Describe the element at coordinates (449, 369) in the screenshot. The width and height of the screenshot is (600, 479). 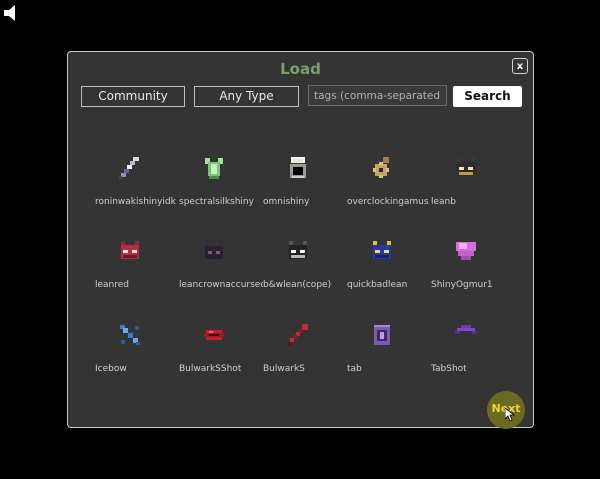
I see `item-label: TabShot` at that location.